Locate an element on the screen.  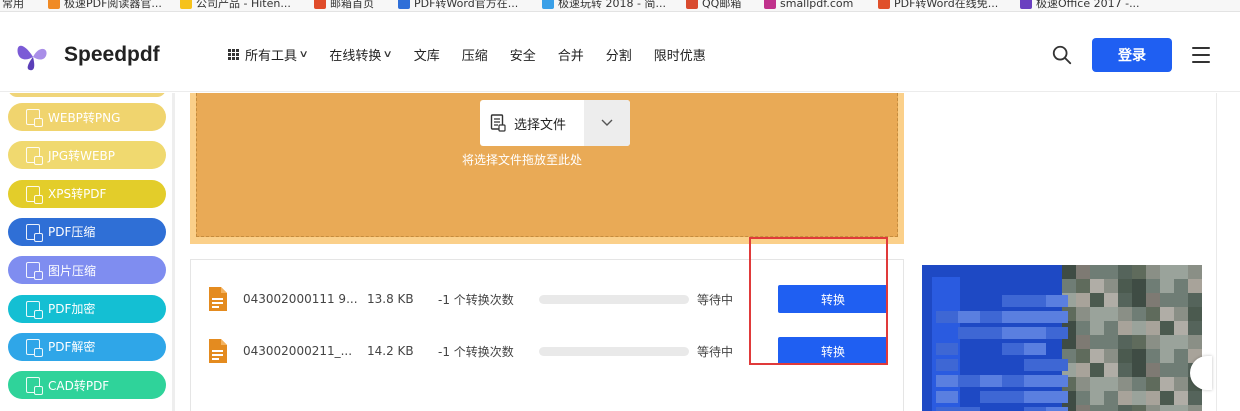
nav-item-label: 压缩 is located at coordinates (474, 56).